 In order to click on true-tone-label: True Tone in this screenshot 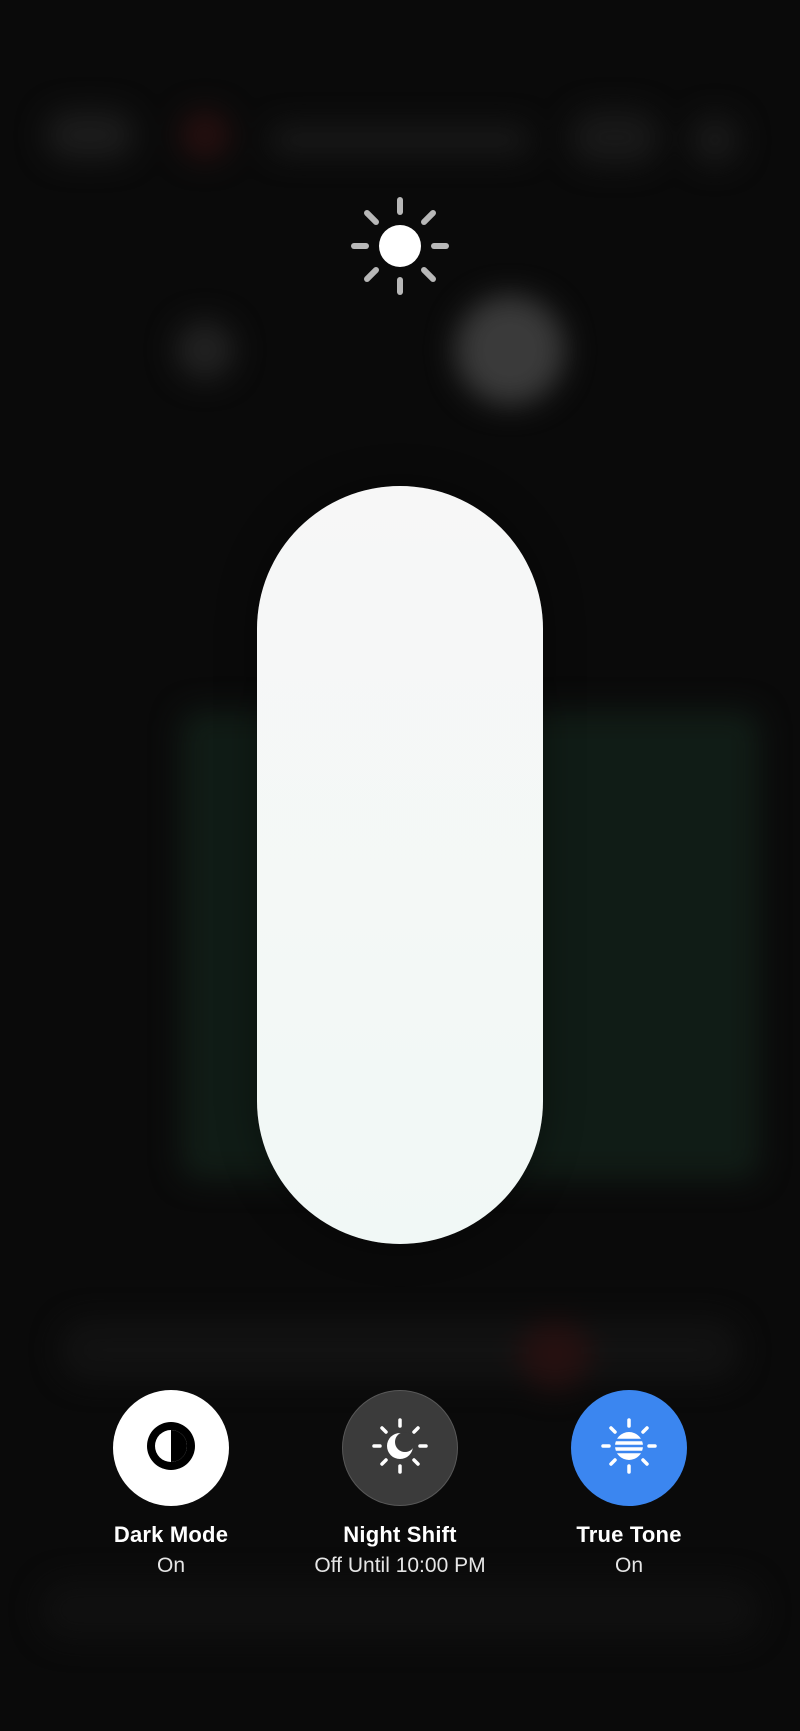, I will do `click(629, 1534)`.